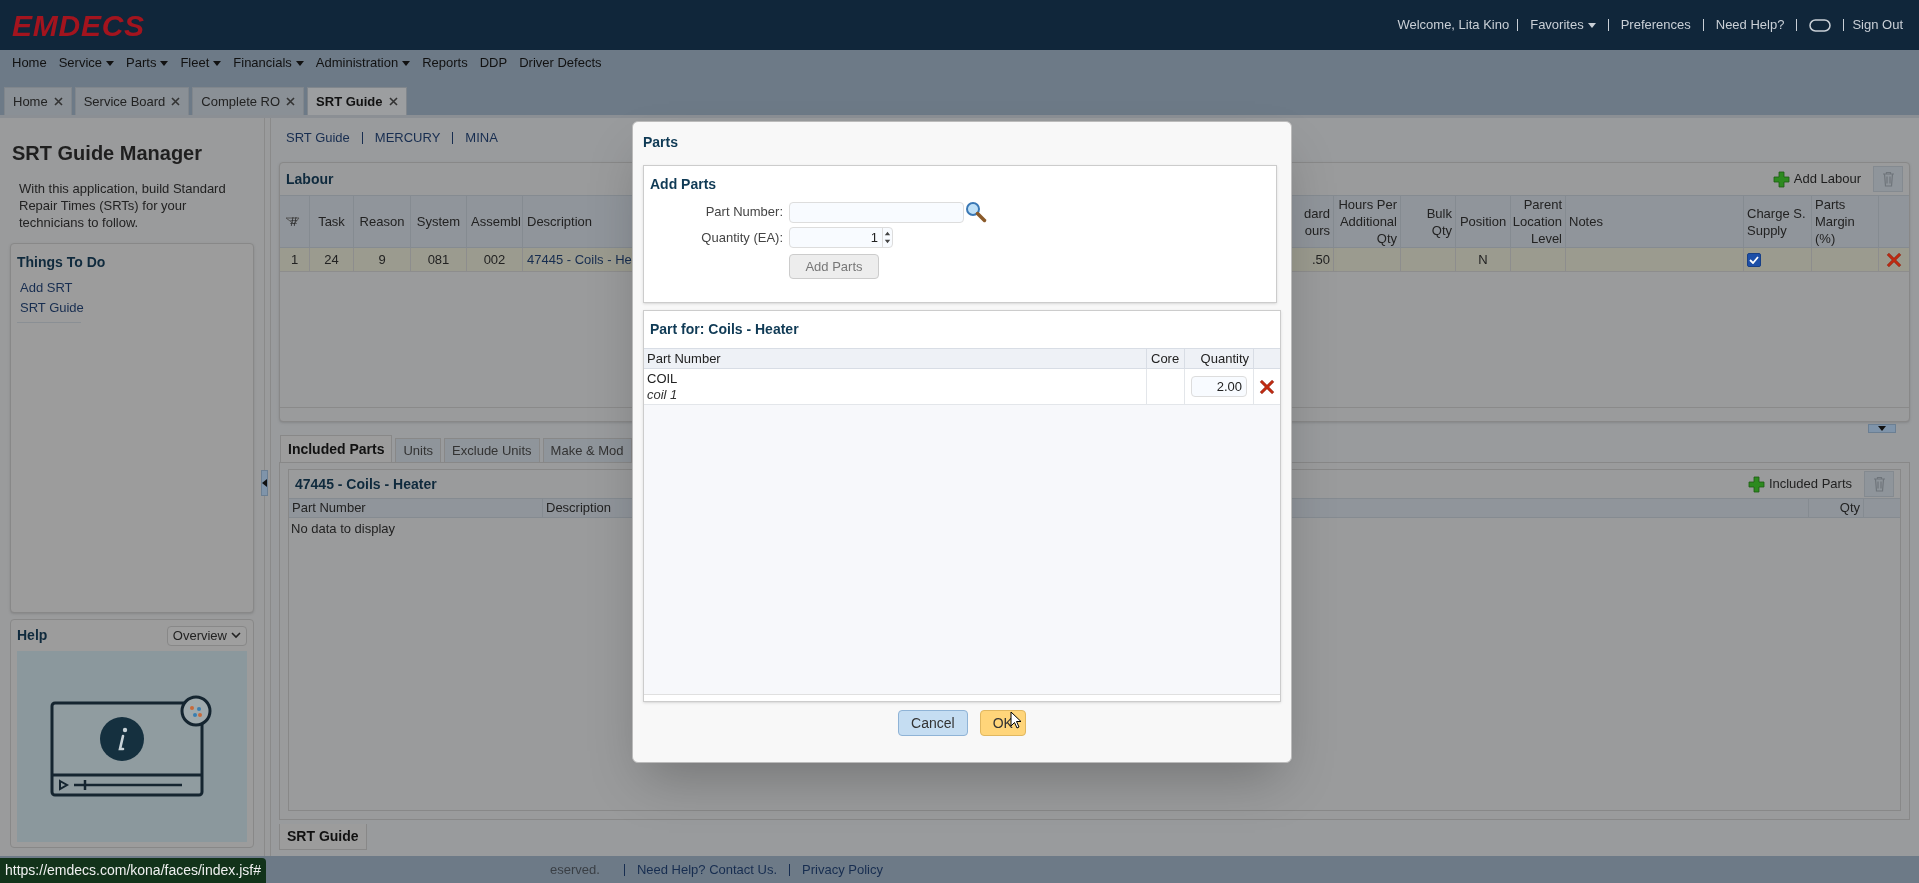 The height and width of the screenshot is (883, 1919). I want to click on field-label: Quantity (EA):, so click(741, 237).